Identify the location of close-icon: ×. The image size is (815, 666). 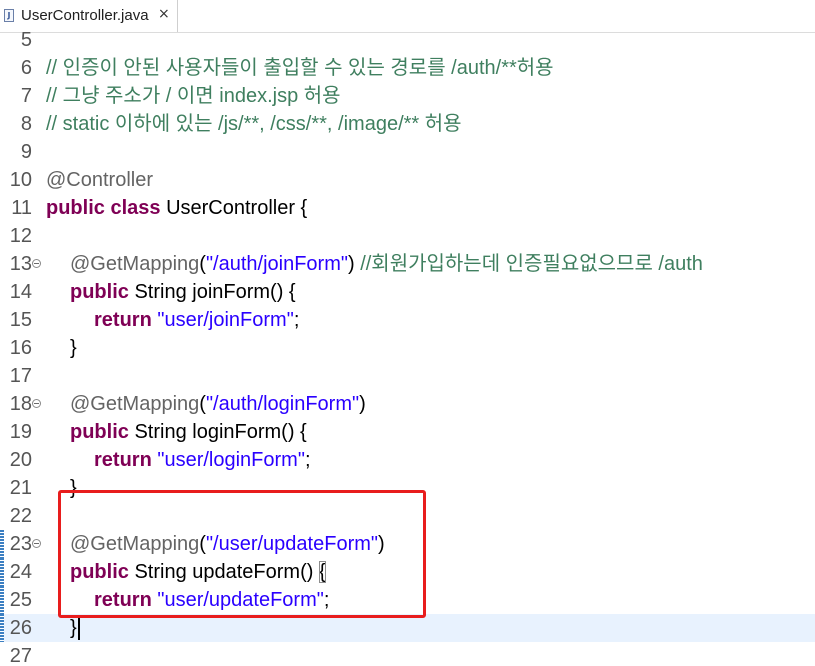
(164, 14).